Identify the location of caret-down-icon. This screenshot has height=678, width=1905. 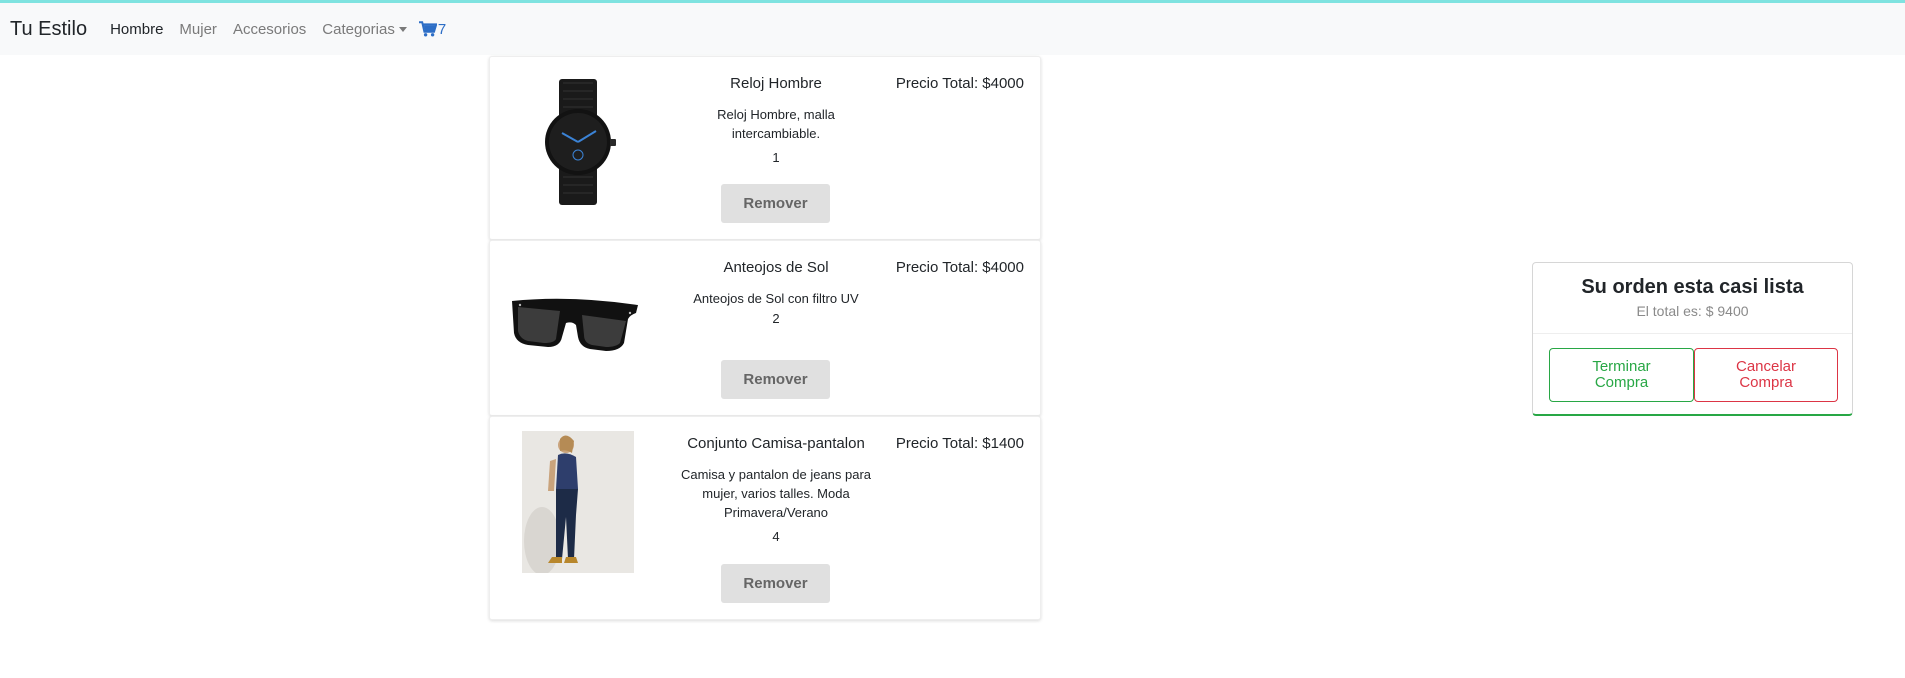
(402, 30).